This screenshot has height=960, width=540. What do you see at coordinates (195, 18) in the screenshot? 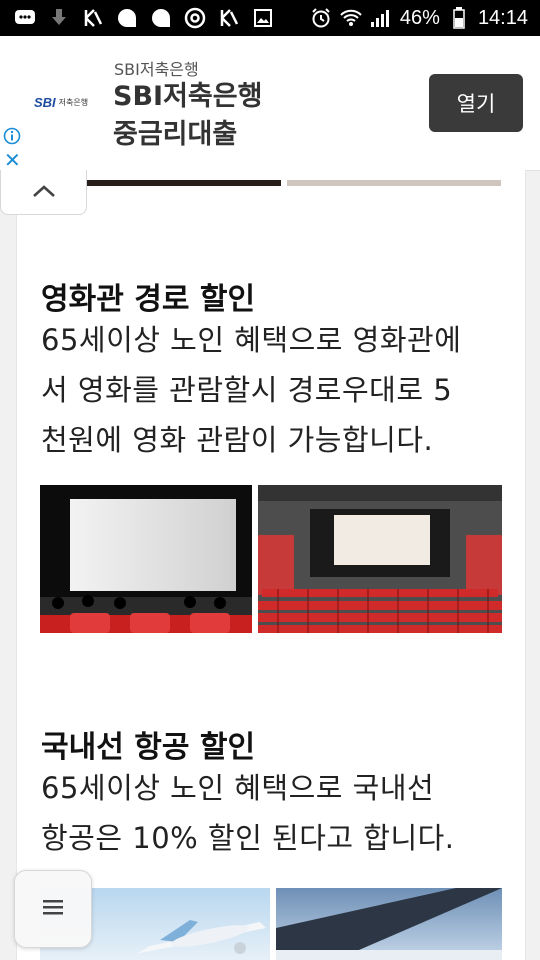
I see `sync-icon` at bounding box center [195, 18].